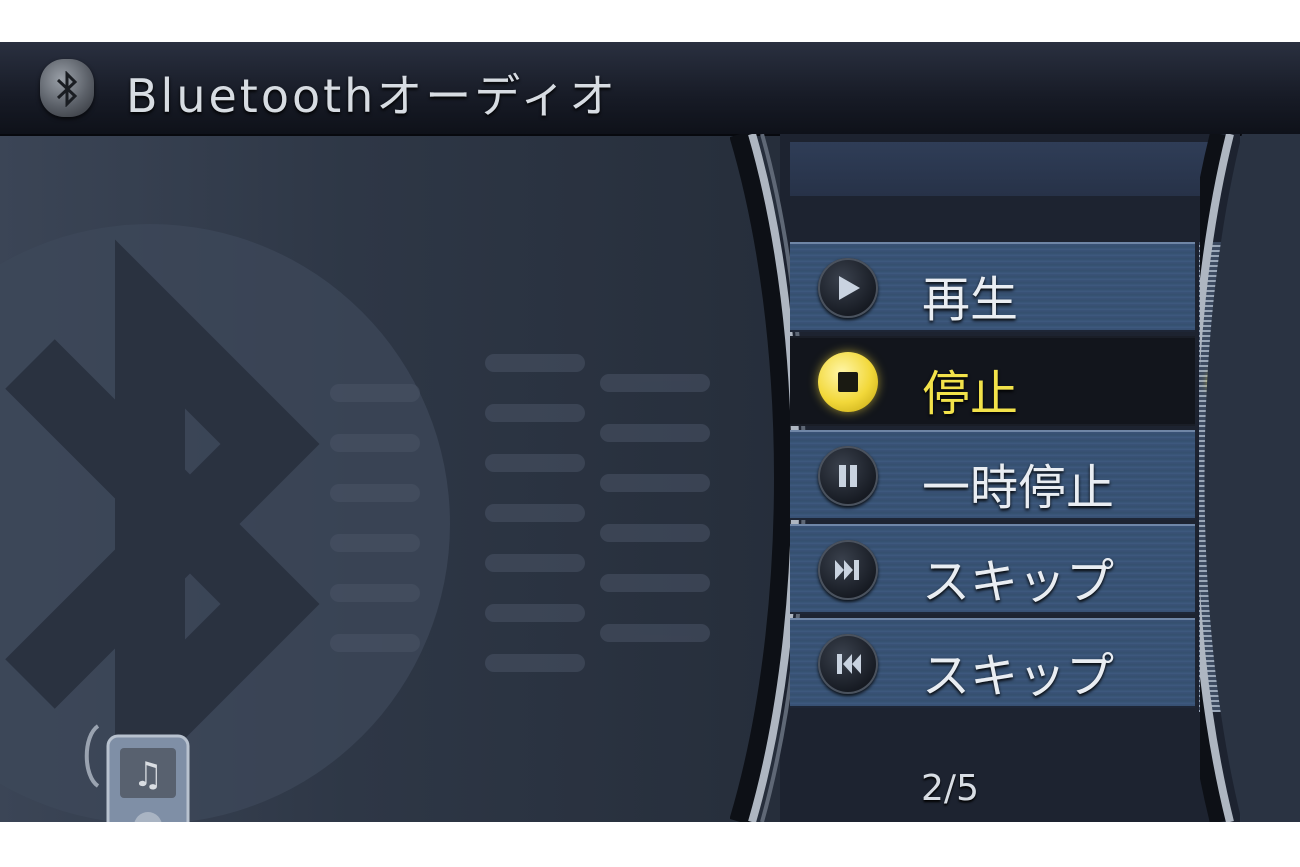 The image size is (1300, 867). What do you see at coordinates (67, 88) in the screenshot?
I see `bluetooth-icon` at bounding box center [67, 88].